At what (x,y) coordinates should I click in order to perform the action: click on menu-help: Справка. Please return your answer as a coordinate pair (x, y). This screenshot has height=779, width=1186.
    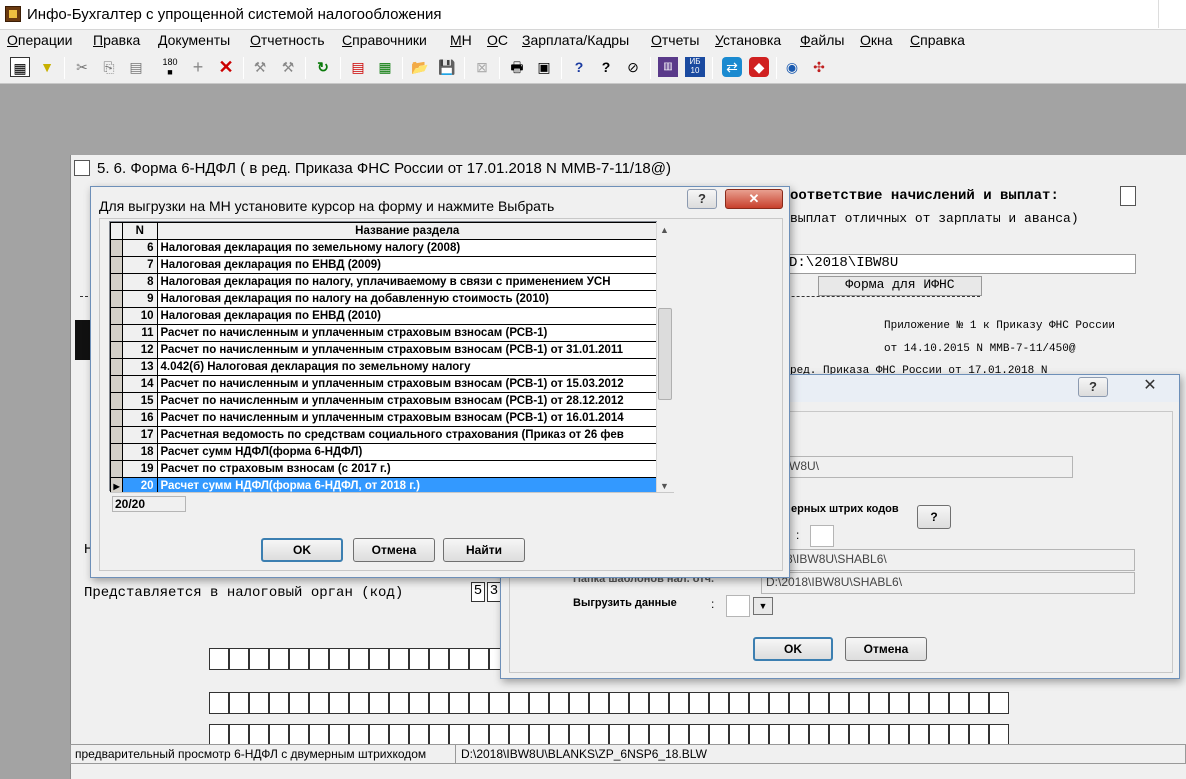
    Looking at the image, I should click on (937, 40).